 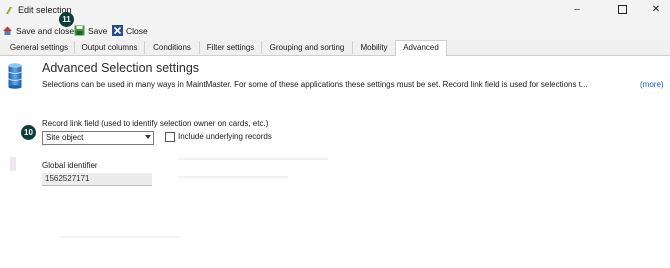 What do you see at coordinates (39, 47) in the screenshot?
I see `tab-general-settings: General settings` at bounding box center [39, 47].